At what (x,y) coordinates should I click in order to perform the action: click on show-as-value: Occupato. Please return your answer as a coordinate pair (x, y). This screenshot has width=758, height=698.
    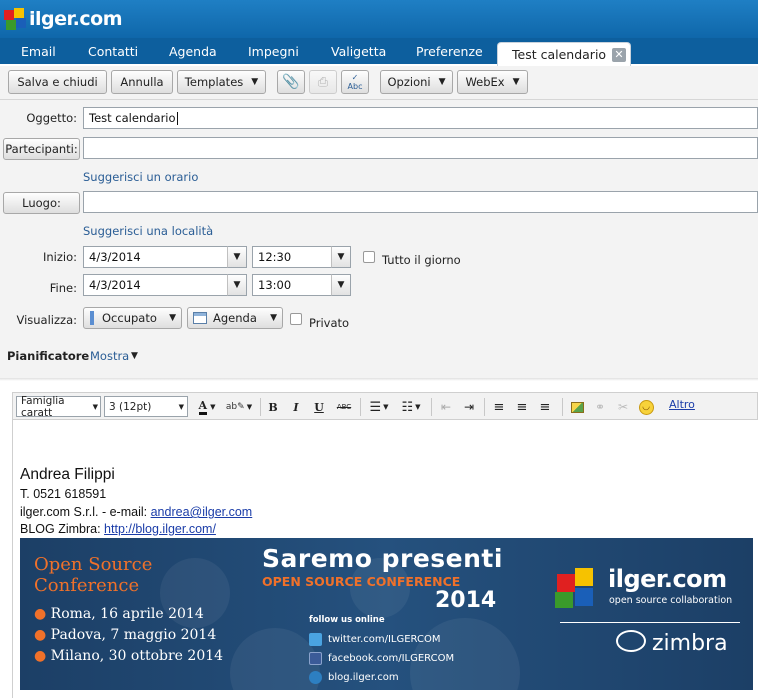
    Looking at the image, I should click on (129, 318).